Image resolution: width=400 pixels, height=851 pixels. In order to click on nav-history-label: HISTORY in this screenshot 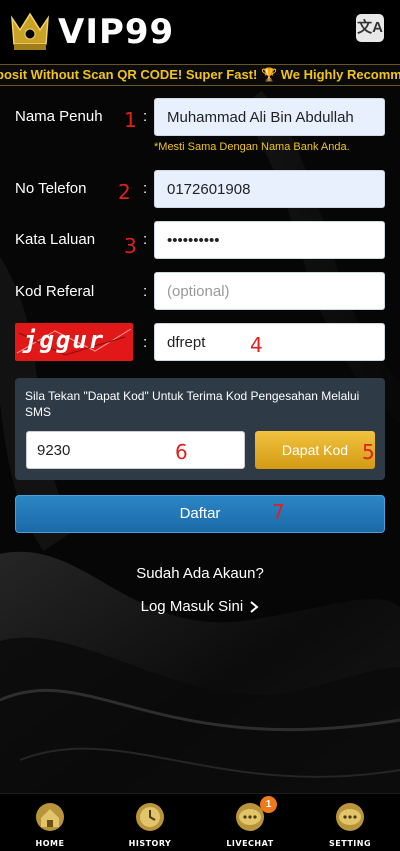, I will do `click(150, 843)`.